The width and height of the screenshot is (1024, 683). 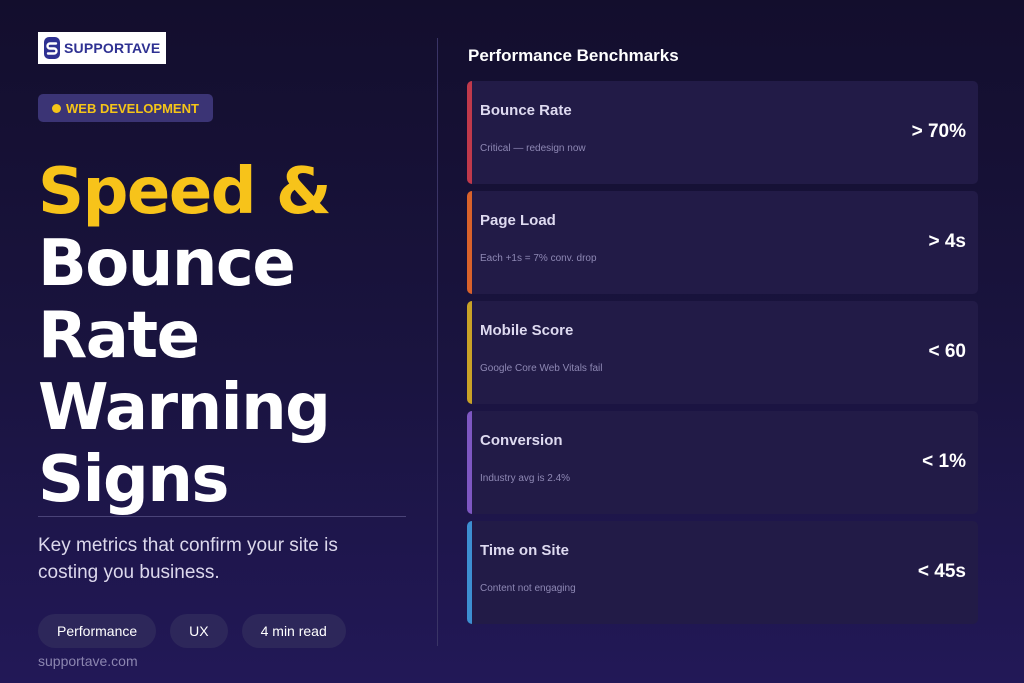 I want to click on benchmark-label: Time on Site, so click(x=524, y=550).